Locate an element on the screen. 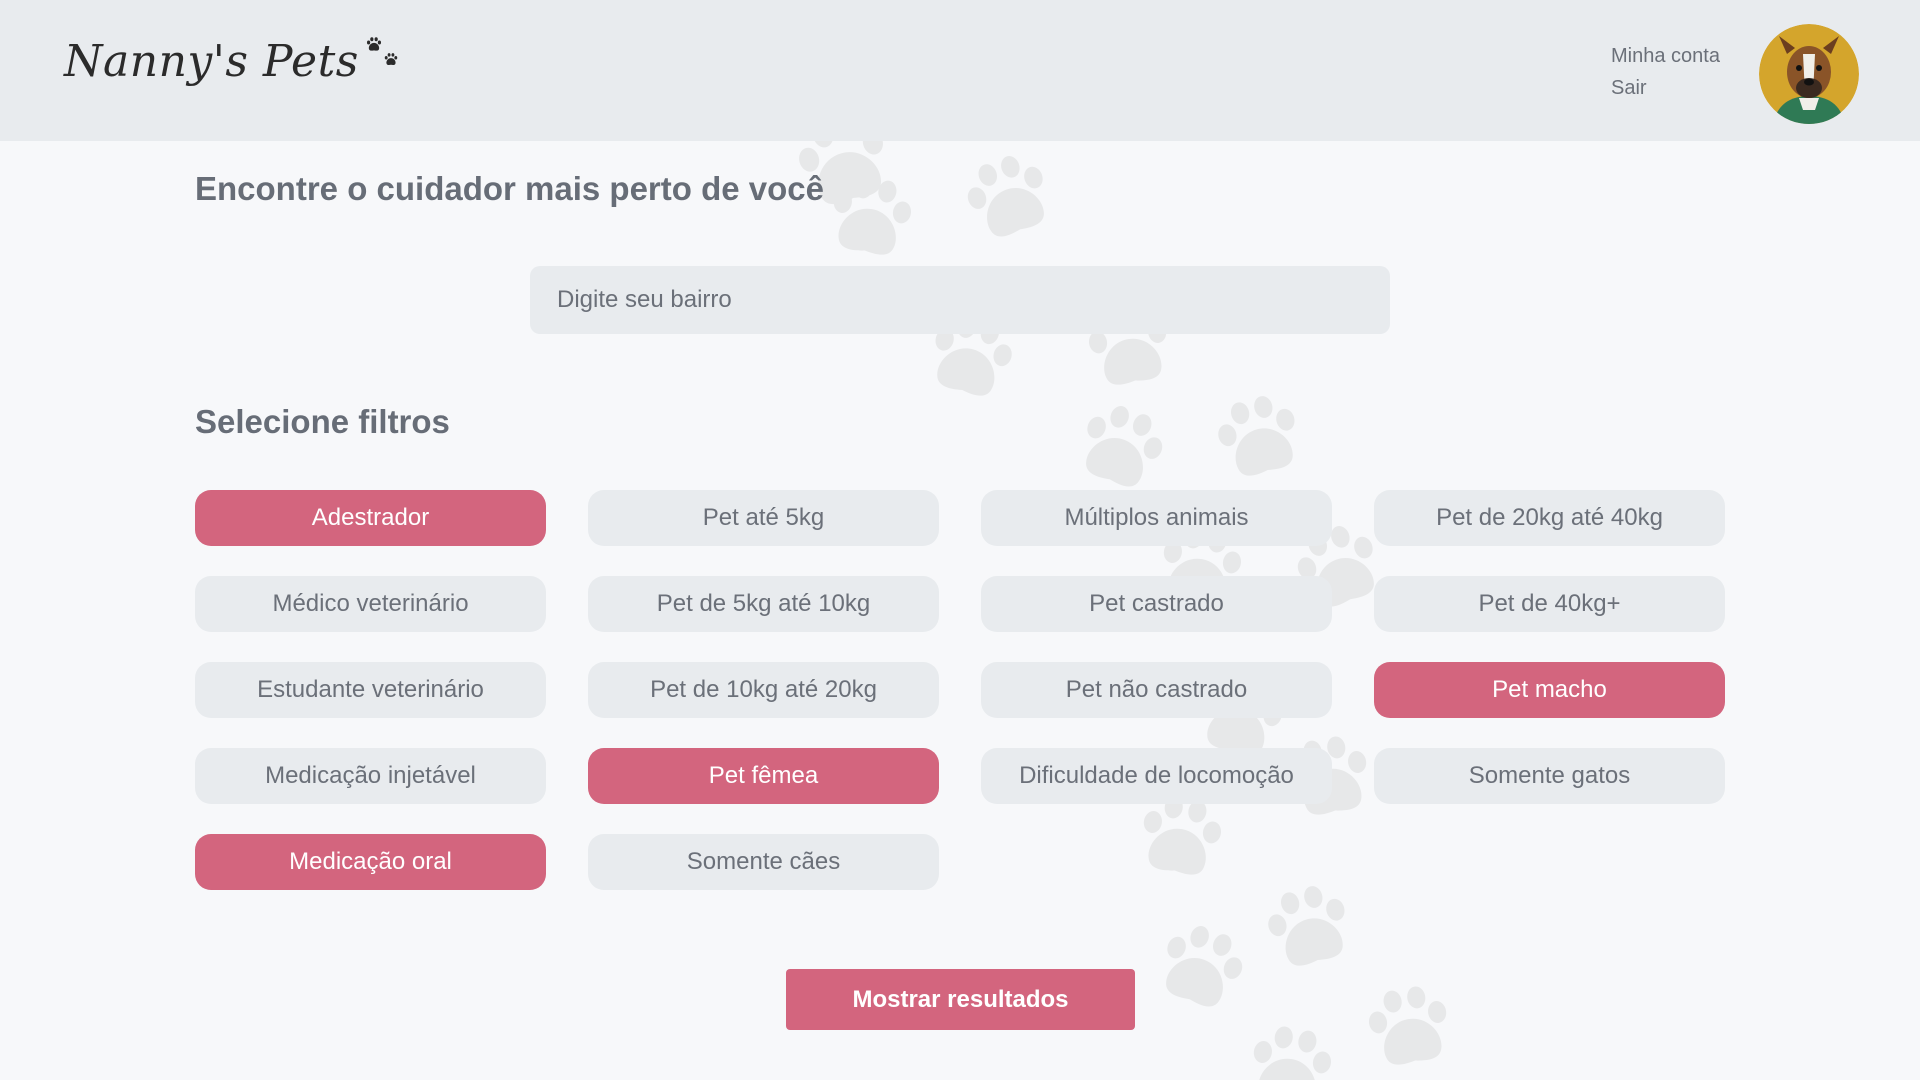 Image resolution: width=1920 pixels, height=1080 pixels. filter-chip: Somente cães is located at coordinates (763, 862).